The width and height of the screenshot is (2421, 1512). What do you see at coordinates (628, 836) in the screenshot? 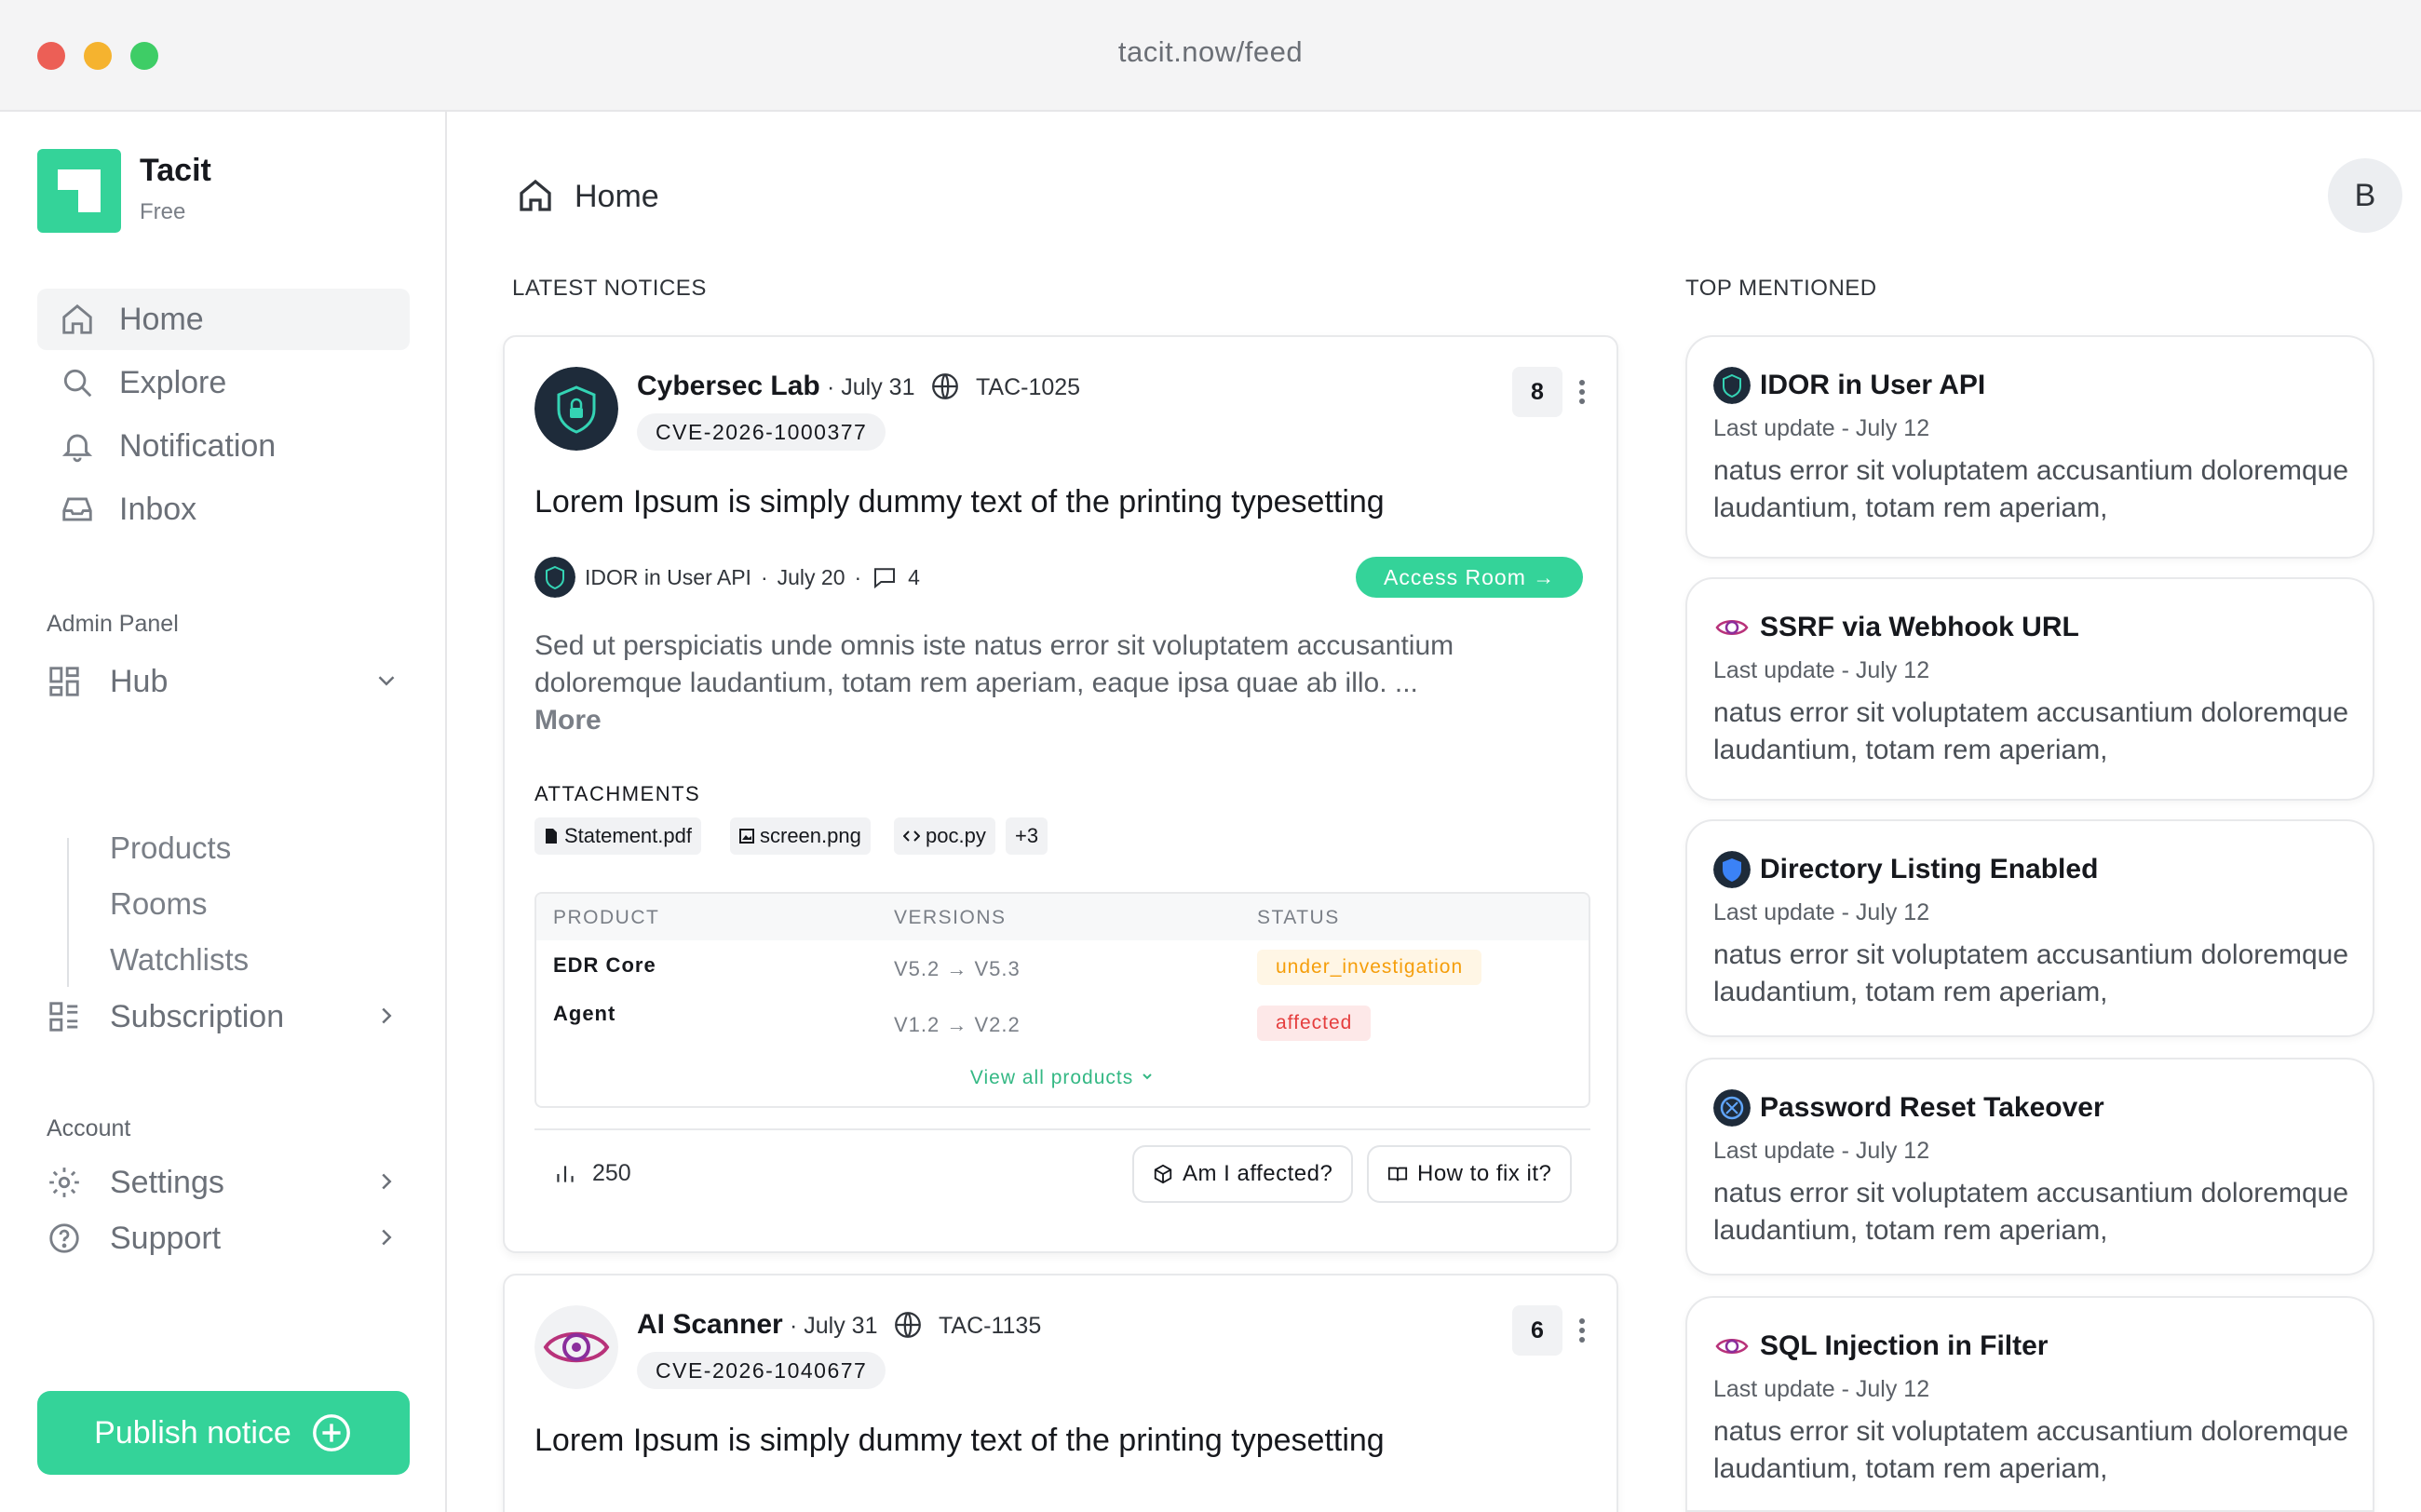
I see `attachment-name: Statement.pdf` at bounding box center [628, 836].